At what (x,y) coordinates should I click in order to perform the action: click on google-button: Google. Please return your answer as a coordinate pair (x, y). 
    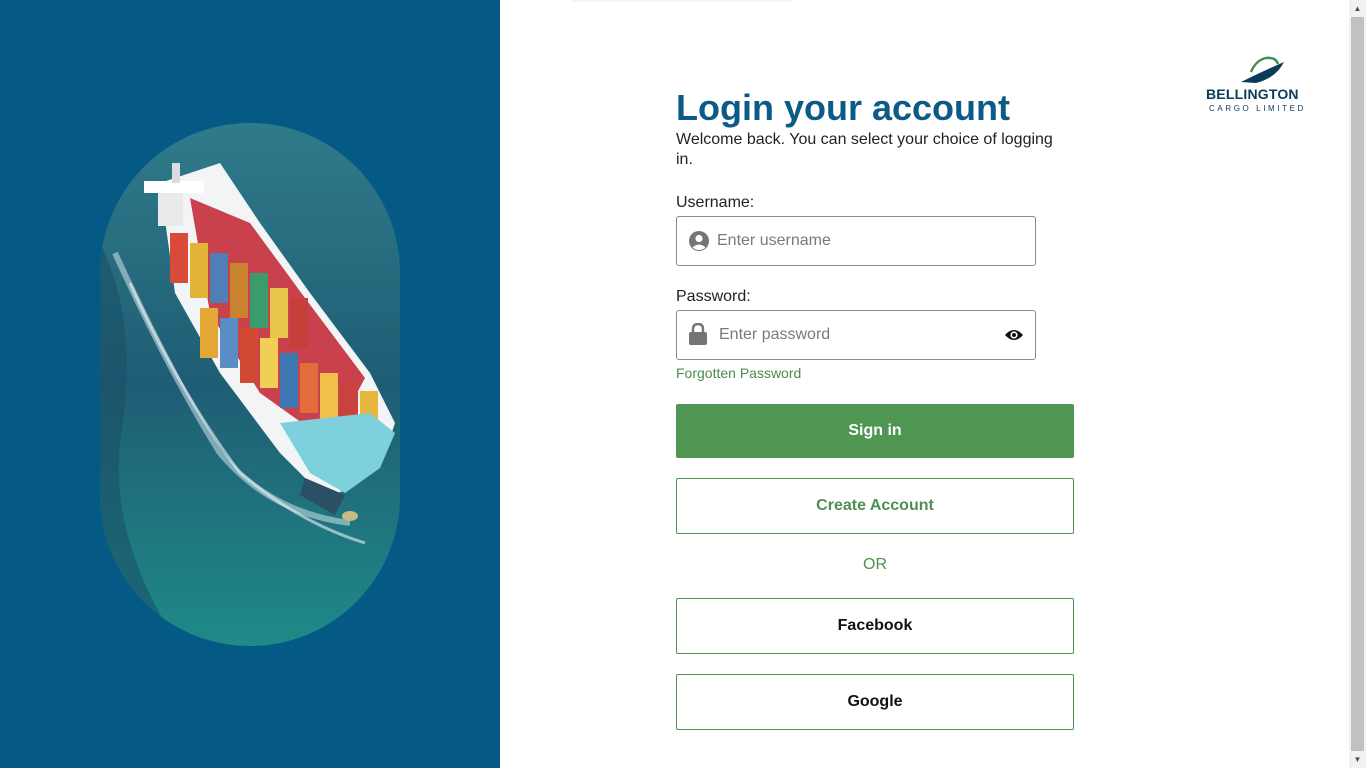
    Looking at the image, I should click on (875, 702).